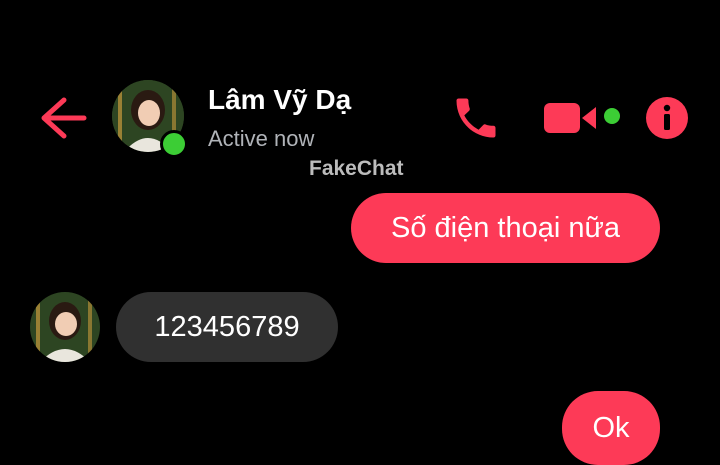 The height and width of the screenshot is (465, 720). Describe the element at coordinates (611, 428) in the screenshot. I see `outgoing-message: Ok` at that location.